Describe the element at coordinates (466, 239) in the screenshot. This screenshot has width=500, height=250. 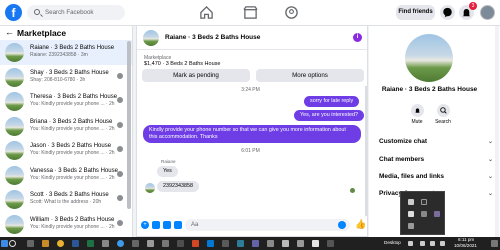
I see `clock-time: 6:11 pm` at that location.